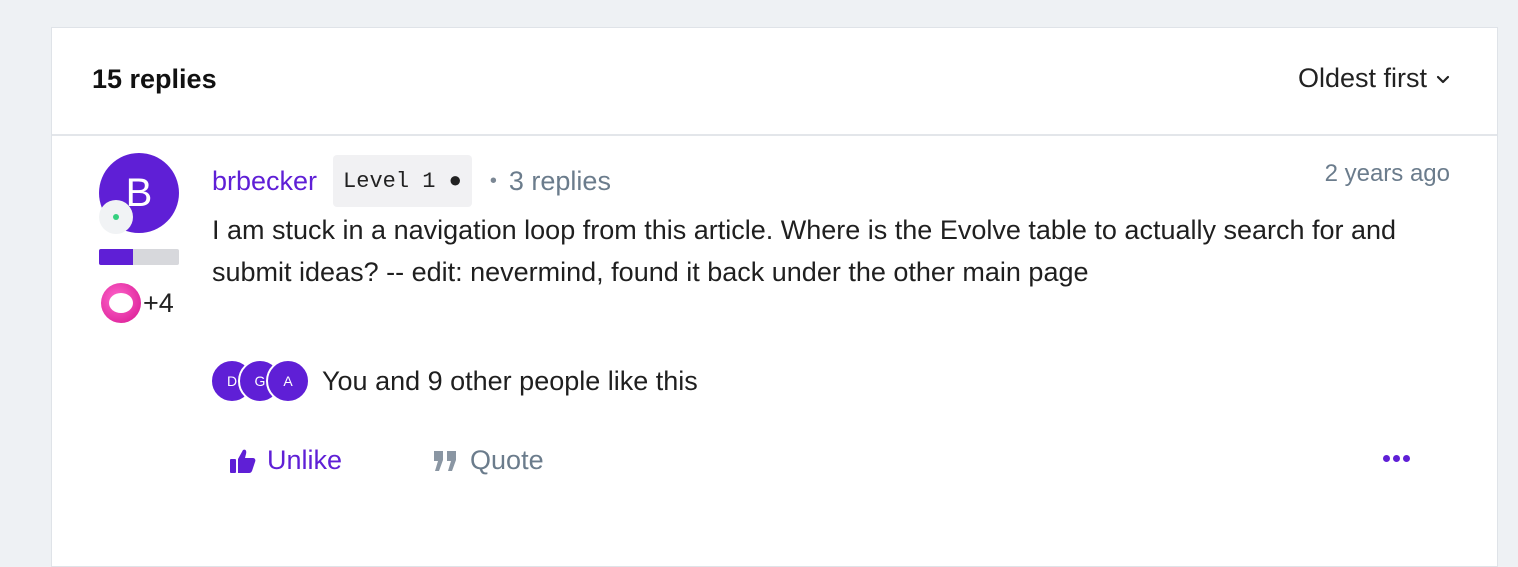  What do you see at coordinates (559, 180) in the screenshot?
I see `user-reply-count: 3 replies` at bounding box center [559, 180].